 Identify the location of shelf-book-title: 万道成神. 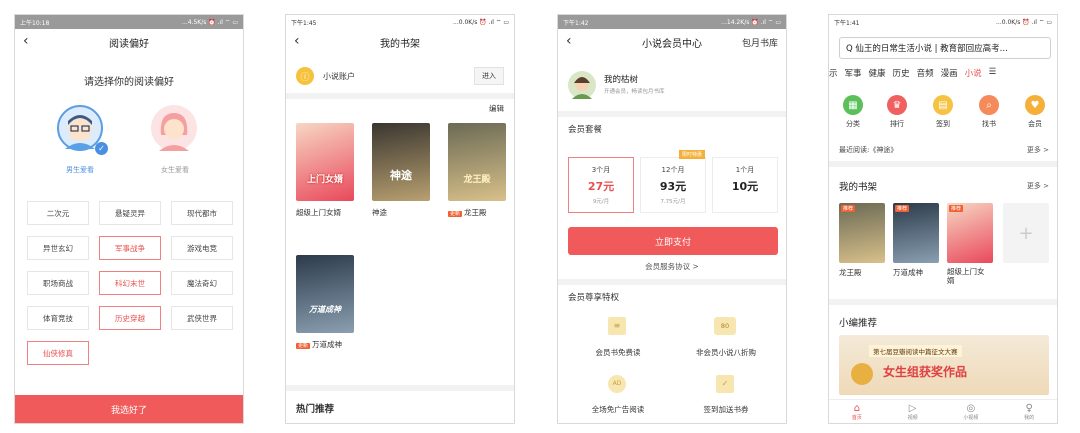
(908, 272).